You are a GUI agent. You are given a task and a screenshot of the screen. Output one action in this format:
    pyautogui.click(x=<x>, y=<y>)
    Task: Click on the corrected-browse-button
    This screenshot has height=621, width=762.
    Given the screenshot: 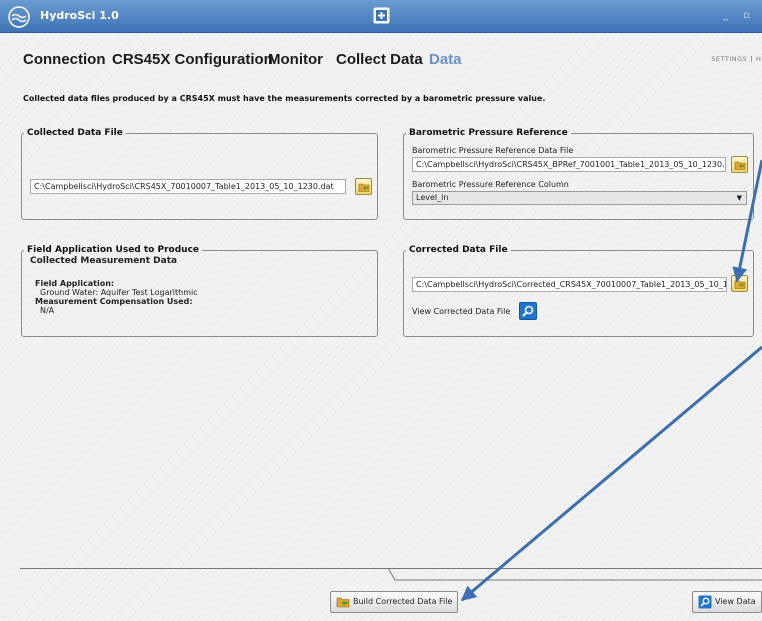 What is the action you would take?
    pyautogui.click(x=739, y=283)
    